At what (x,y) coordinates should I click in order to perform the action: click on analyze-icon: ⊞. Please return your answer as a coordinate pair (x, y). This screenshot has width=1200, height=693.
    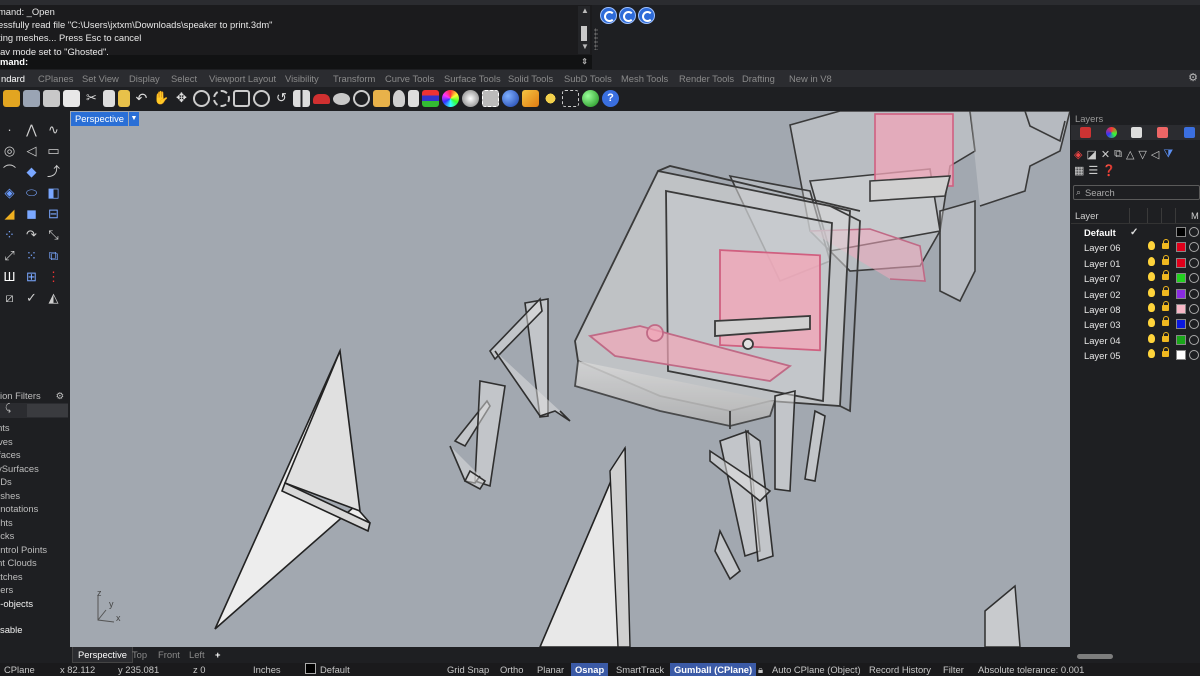
    Looking at the image, I should click on (31, 276).